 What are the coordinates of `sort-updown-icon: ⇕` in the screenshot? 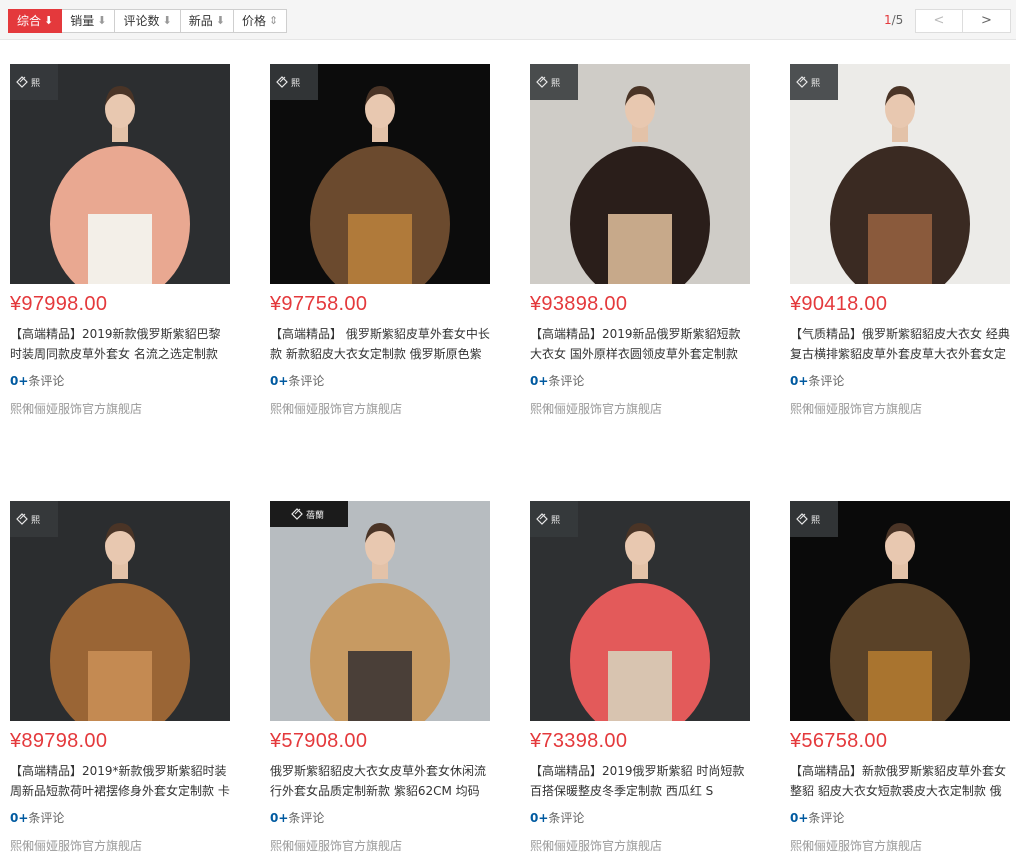 It's located at (273, 20).